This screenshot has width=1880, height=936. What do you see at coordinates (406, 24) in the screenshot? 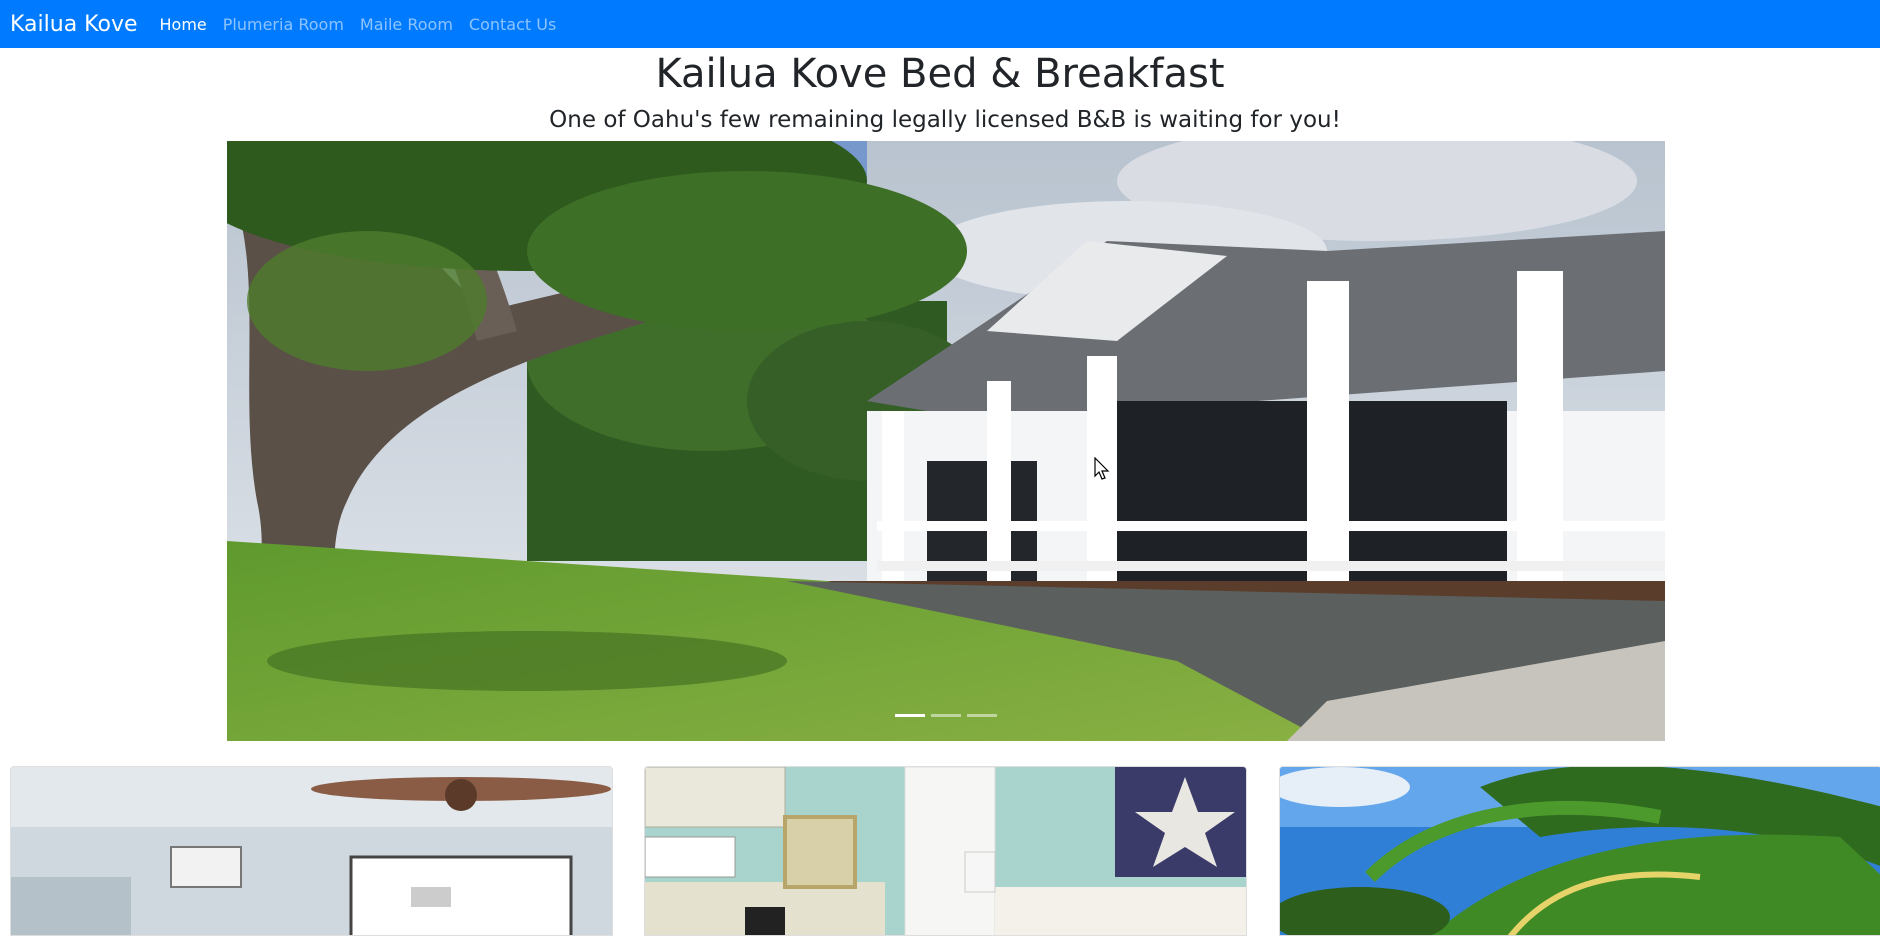
I see `nav-link-maile-room: Maile Room` at bounding box center [406, 24].